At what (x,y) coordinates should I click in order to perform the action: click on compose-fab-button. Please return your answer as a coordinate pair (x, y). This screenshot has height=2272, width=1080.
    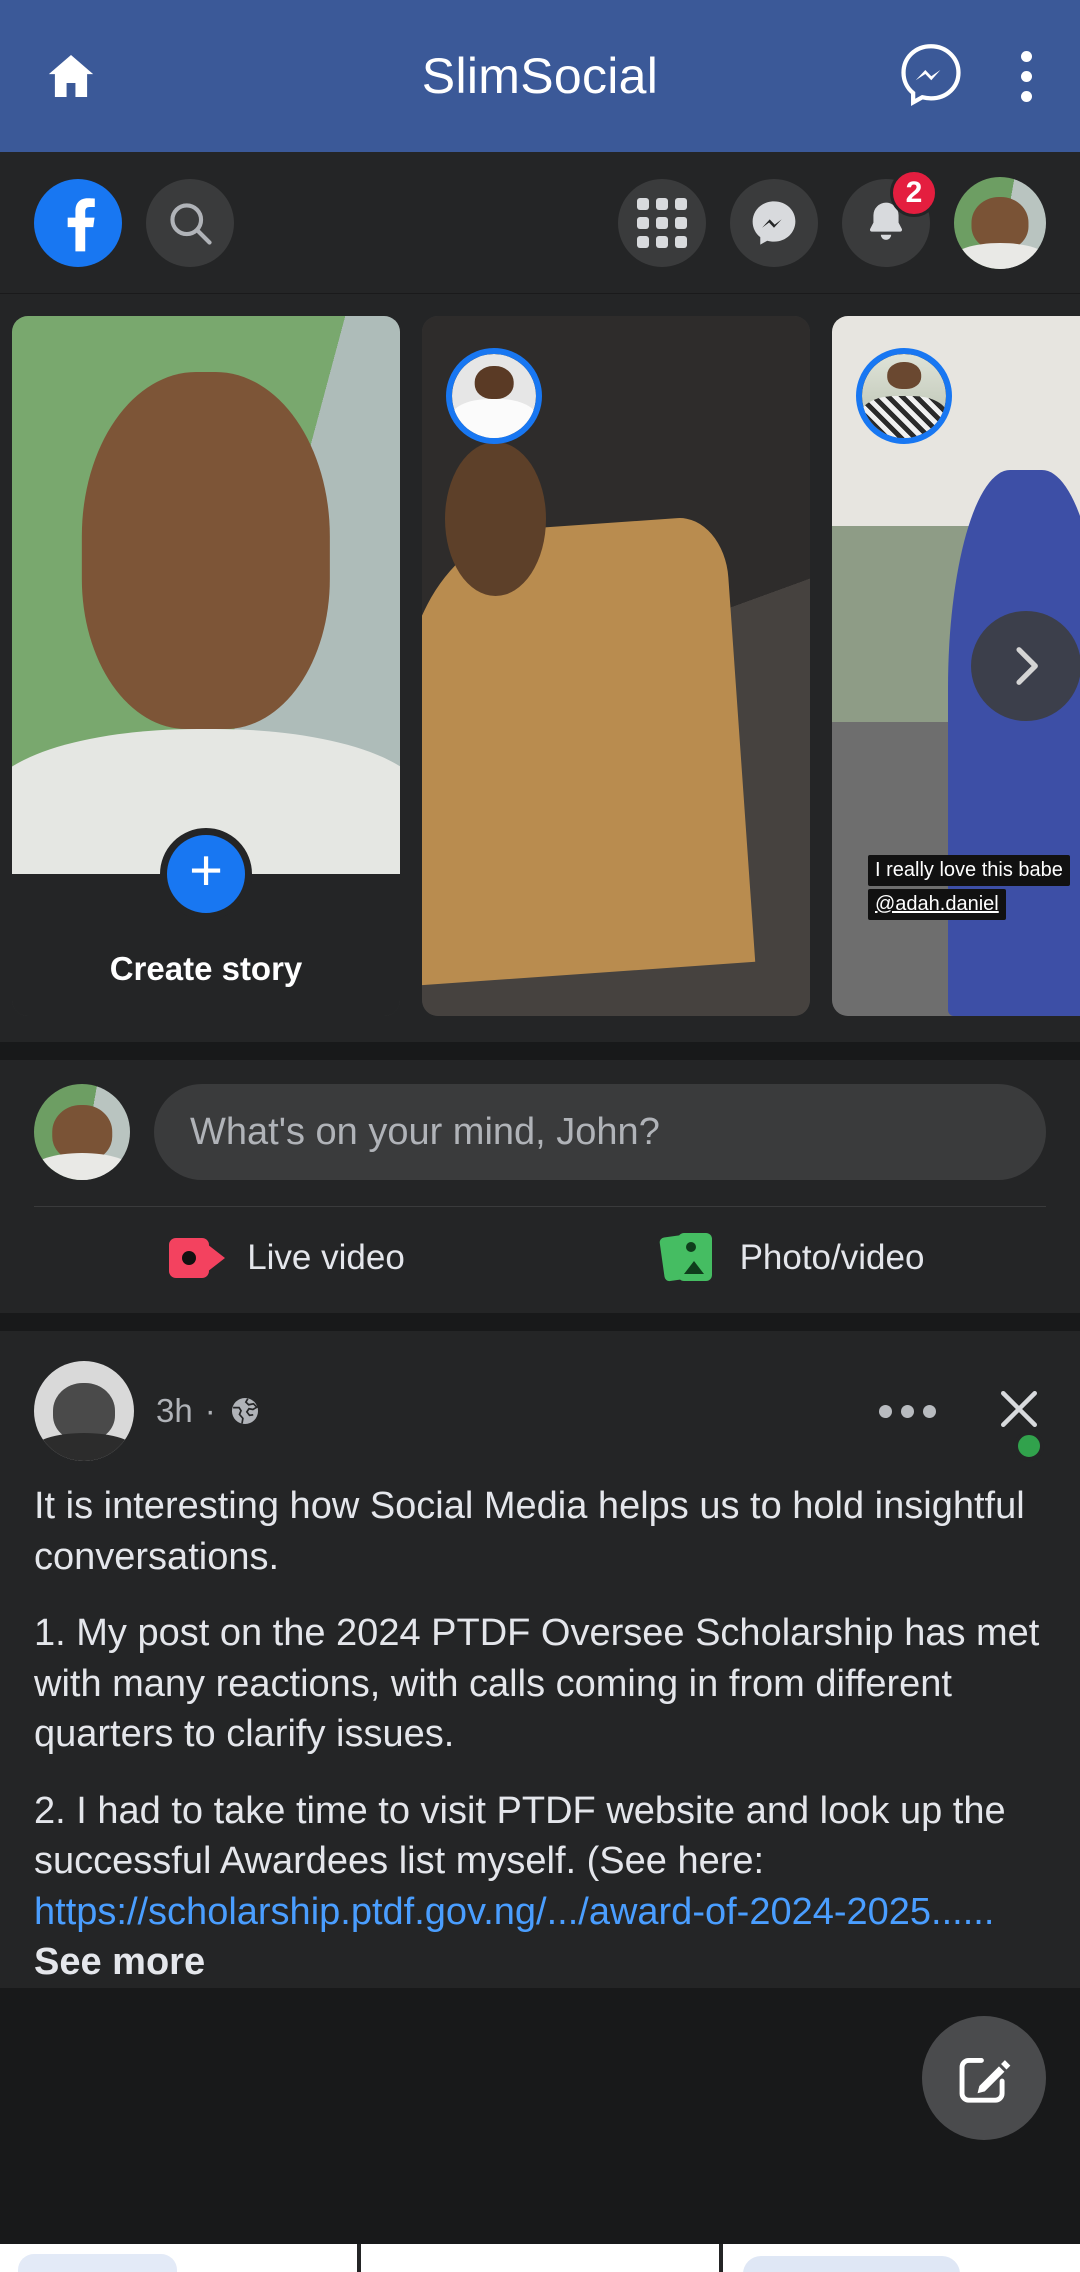
    Looking at the image, I should click on (984, 2078).